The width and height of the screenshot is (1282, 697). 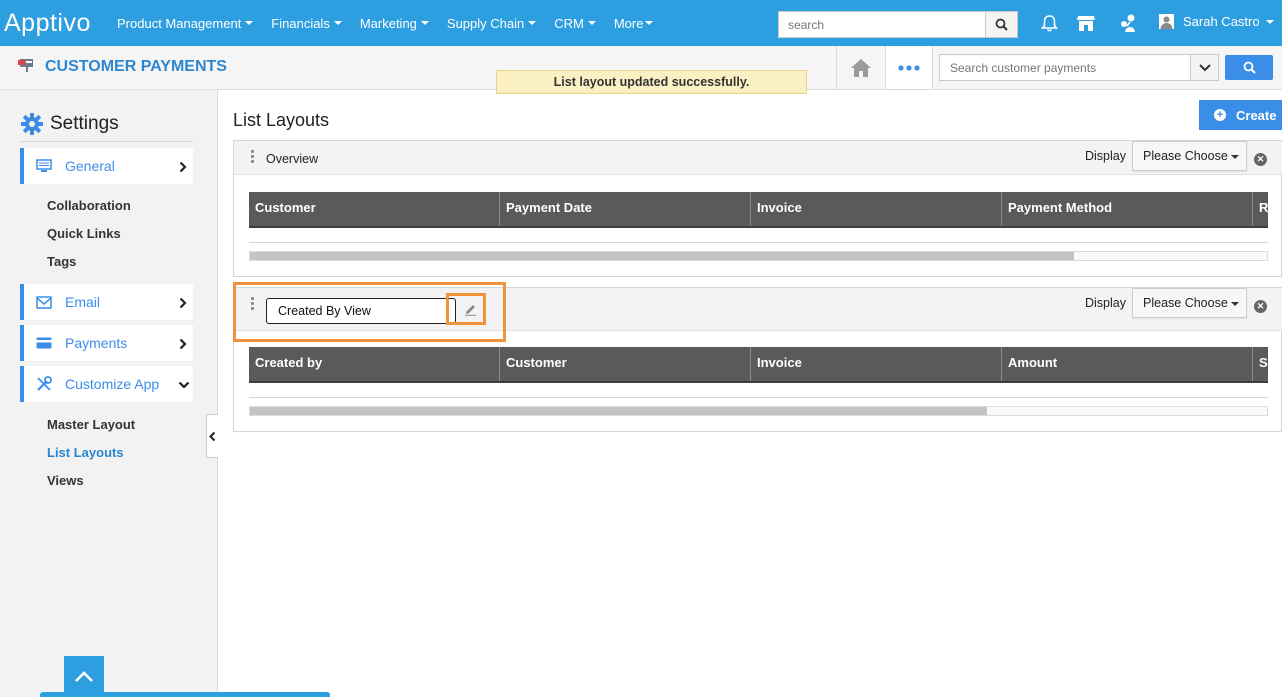 What do you see at coordinates (1127, 209) in the screenshot?
I see `column-header: Payment Method` at bounding box center [1127, 209].